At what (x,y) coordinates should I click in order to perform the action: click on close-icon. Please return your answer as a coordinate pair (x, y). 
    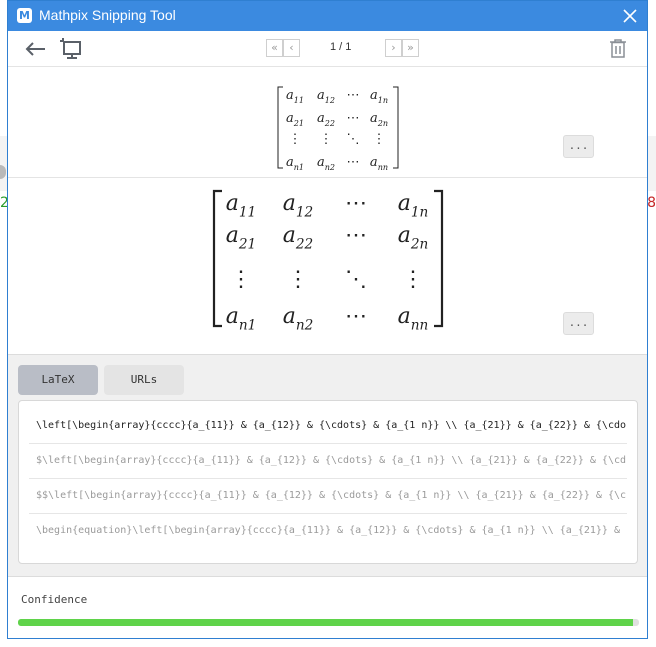
    Looking at the image, I should click on (630, 16).